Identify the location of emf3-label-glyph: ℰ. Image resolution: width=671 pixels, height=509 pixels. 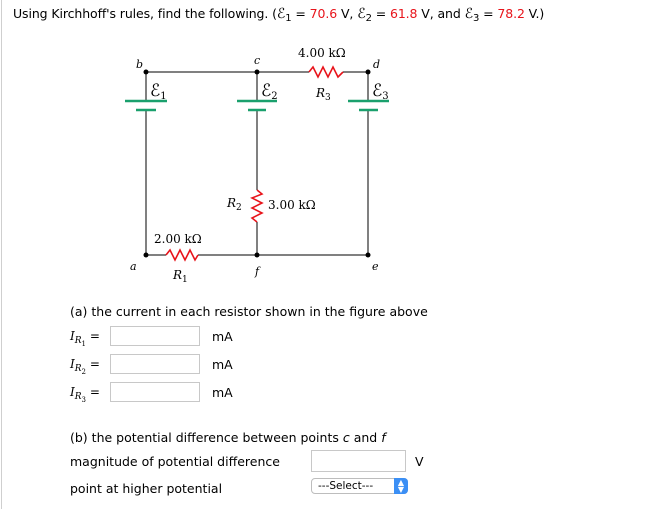
(377, 91).